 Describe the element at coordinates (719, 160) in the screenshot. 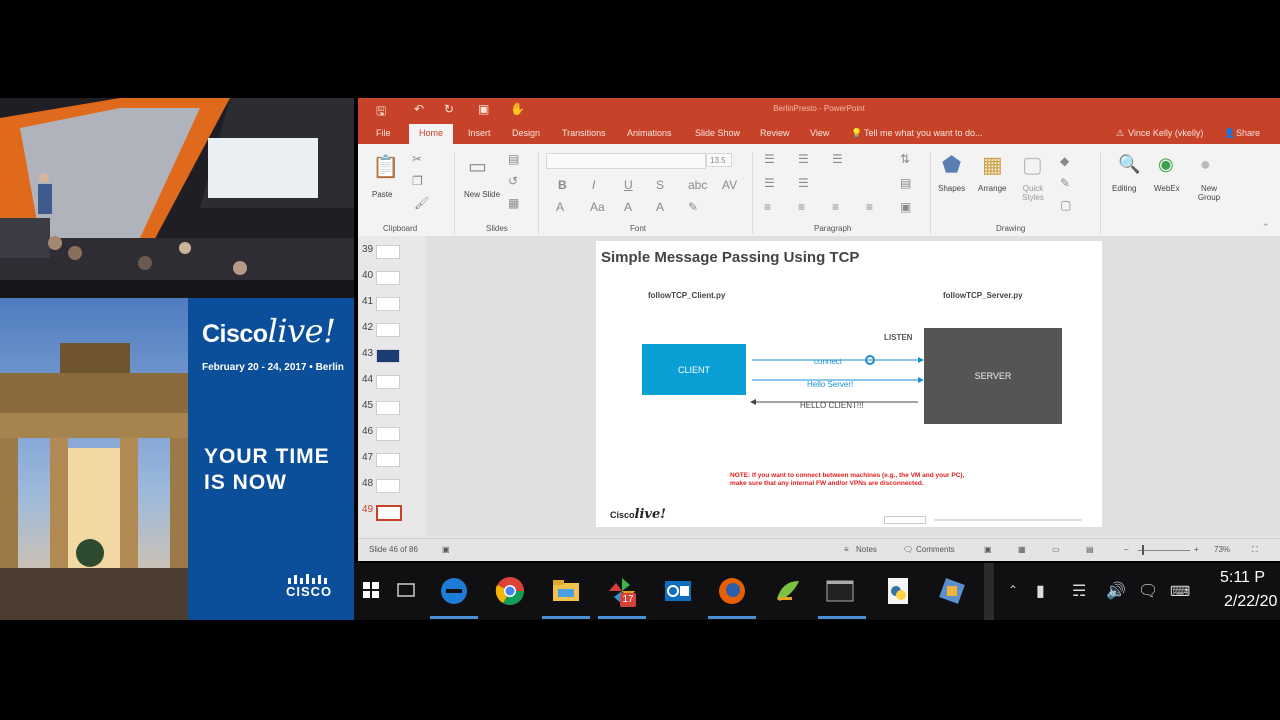

I see `font-size-box: 13.5` at that location.